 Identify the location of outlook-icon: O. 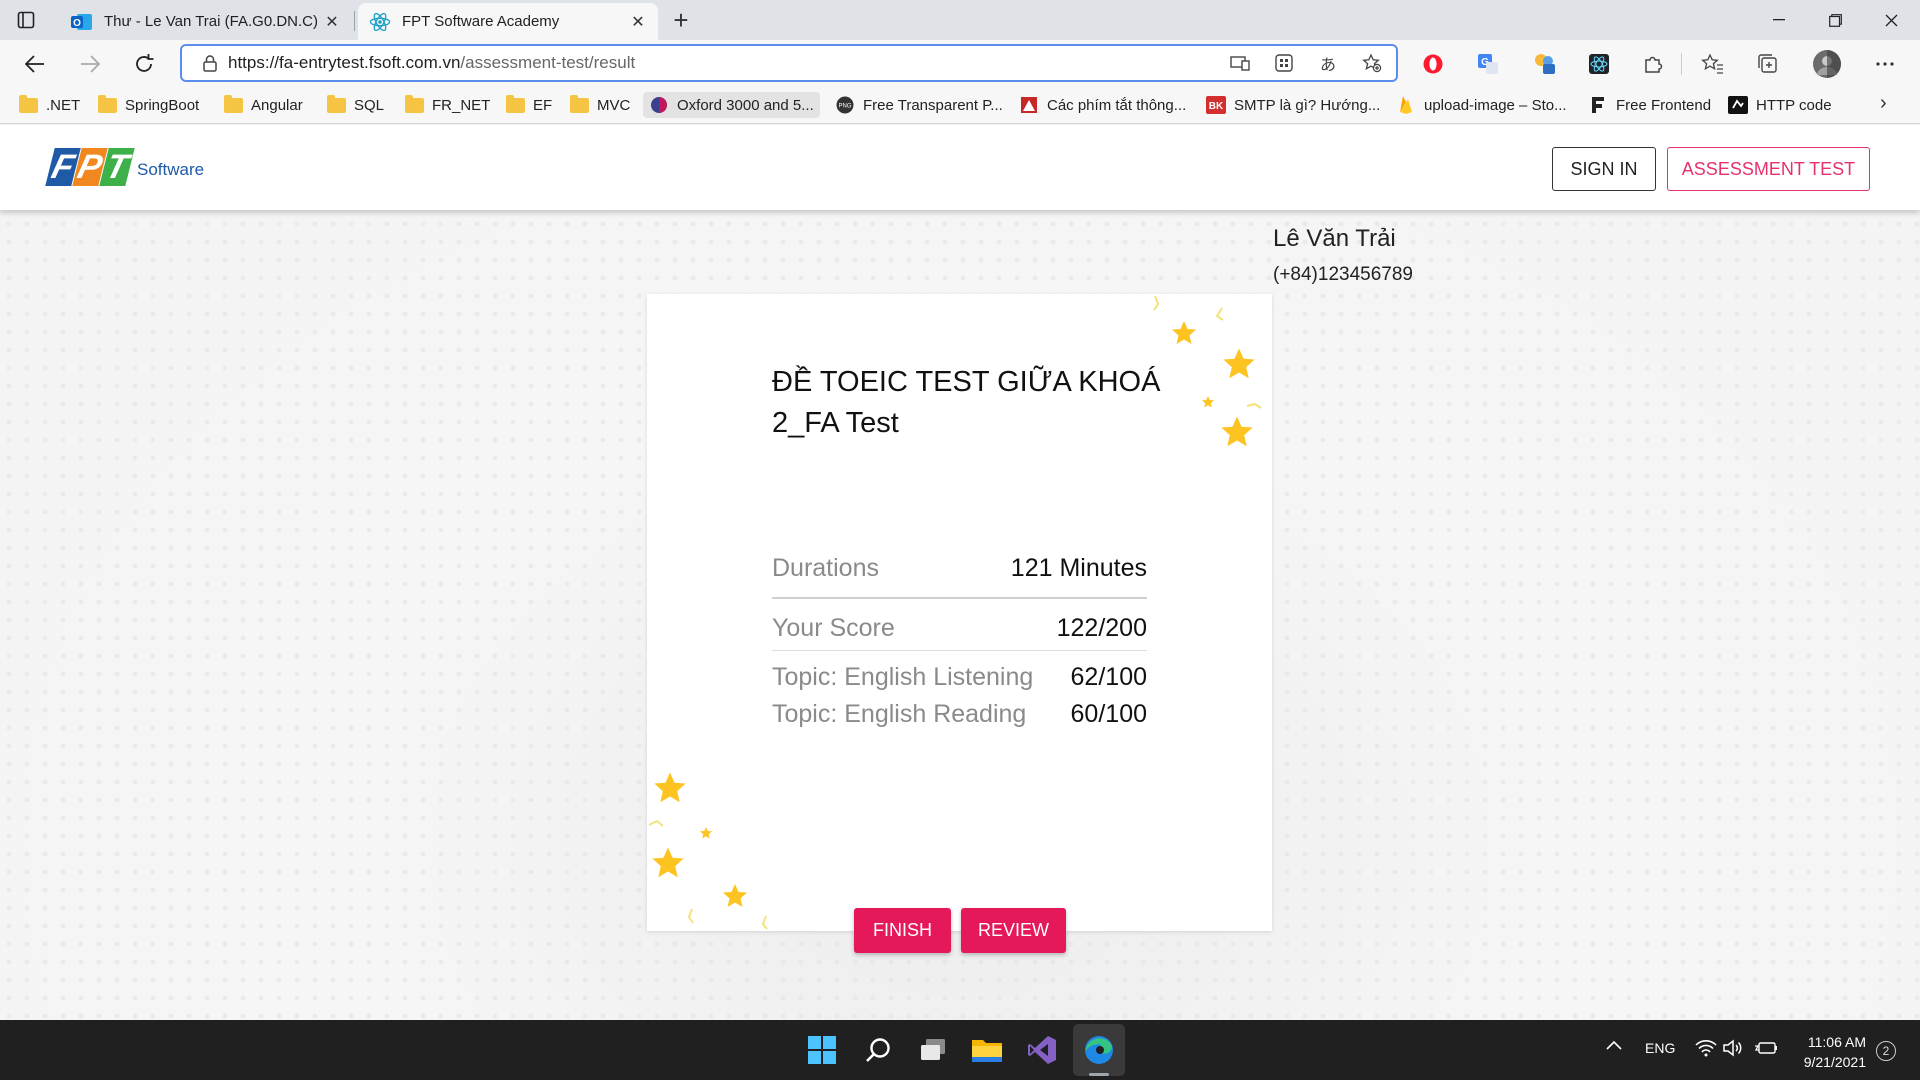
(82, 22).